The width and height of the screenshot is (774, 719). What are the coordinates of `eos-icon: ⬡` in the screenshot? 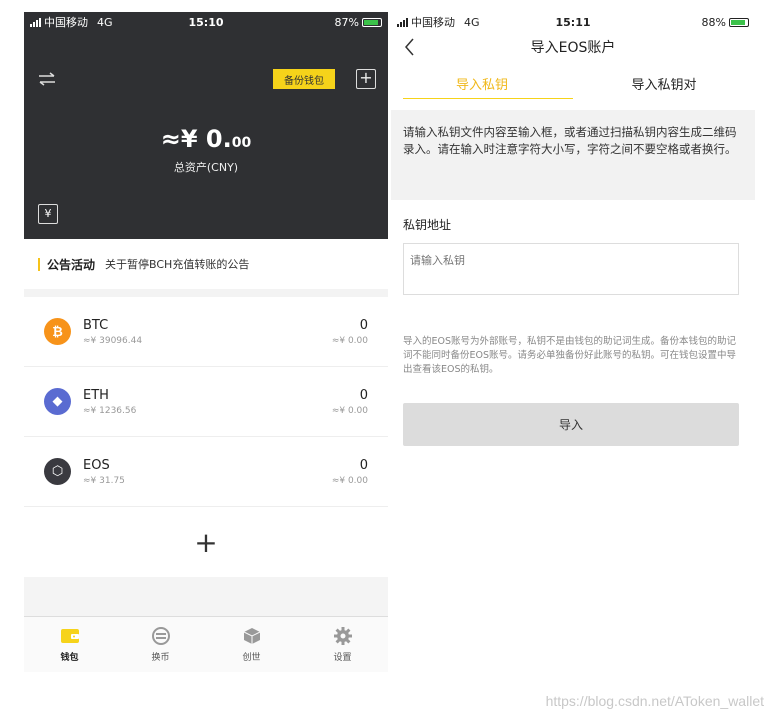 It's located at (57, 471).